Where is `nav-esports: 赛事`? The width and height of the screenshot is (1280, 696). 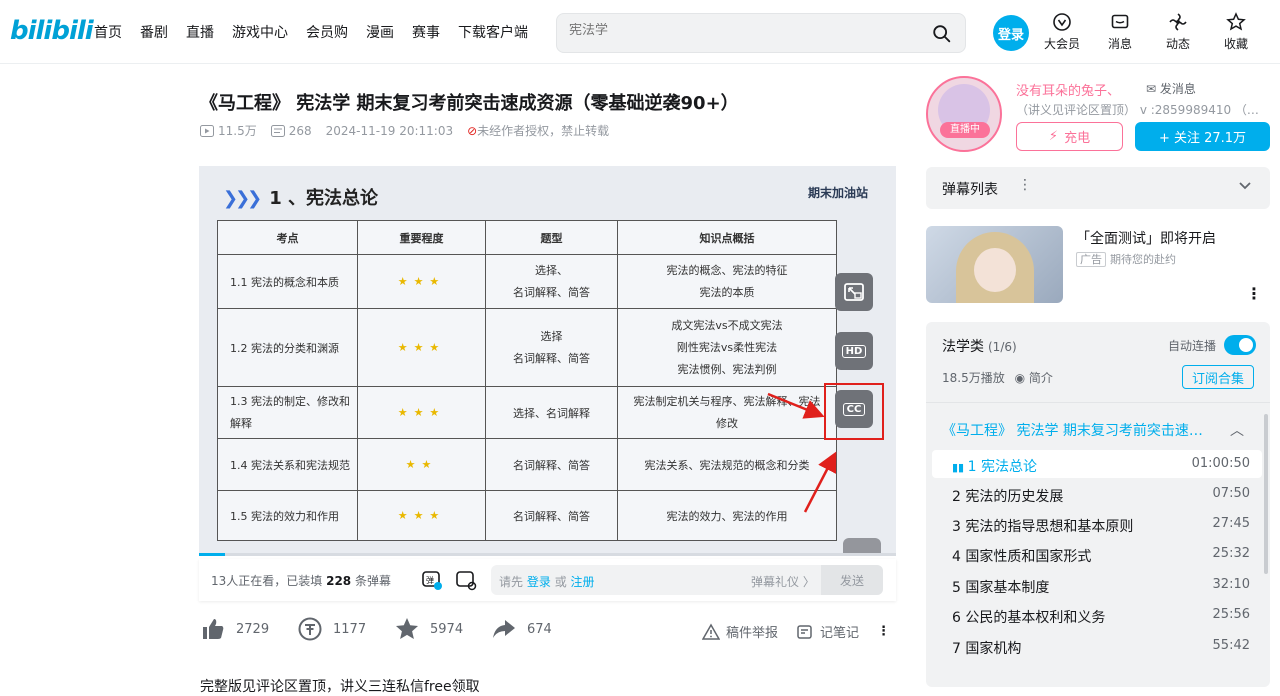 nav-esports: 赛事 is located at coordinates (426, 32).